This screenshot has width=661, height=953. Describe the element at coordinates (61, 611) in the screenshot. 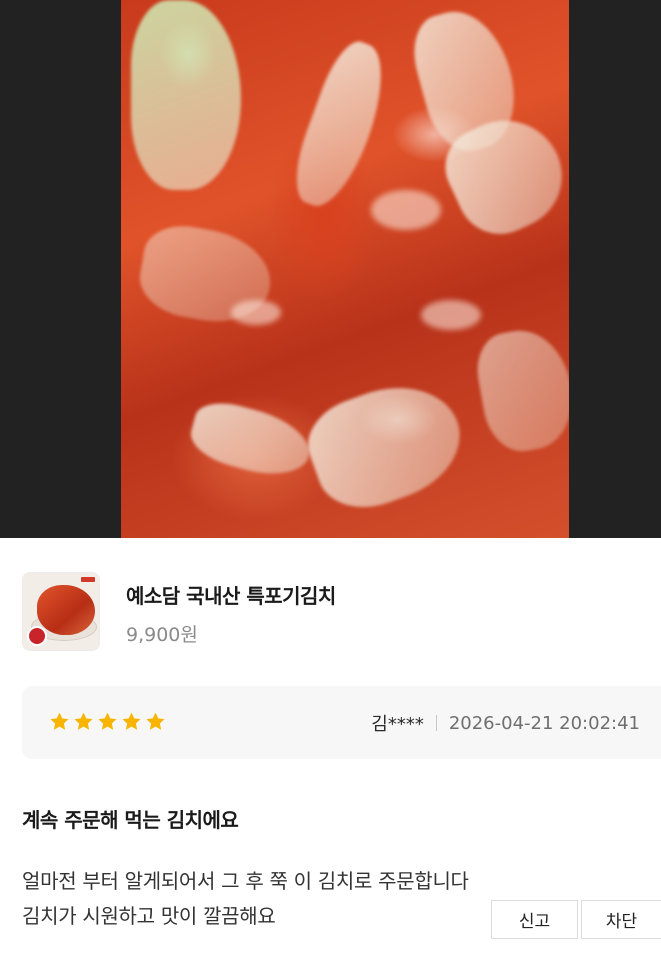

I see `product-thumbnail` at that location.